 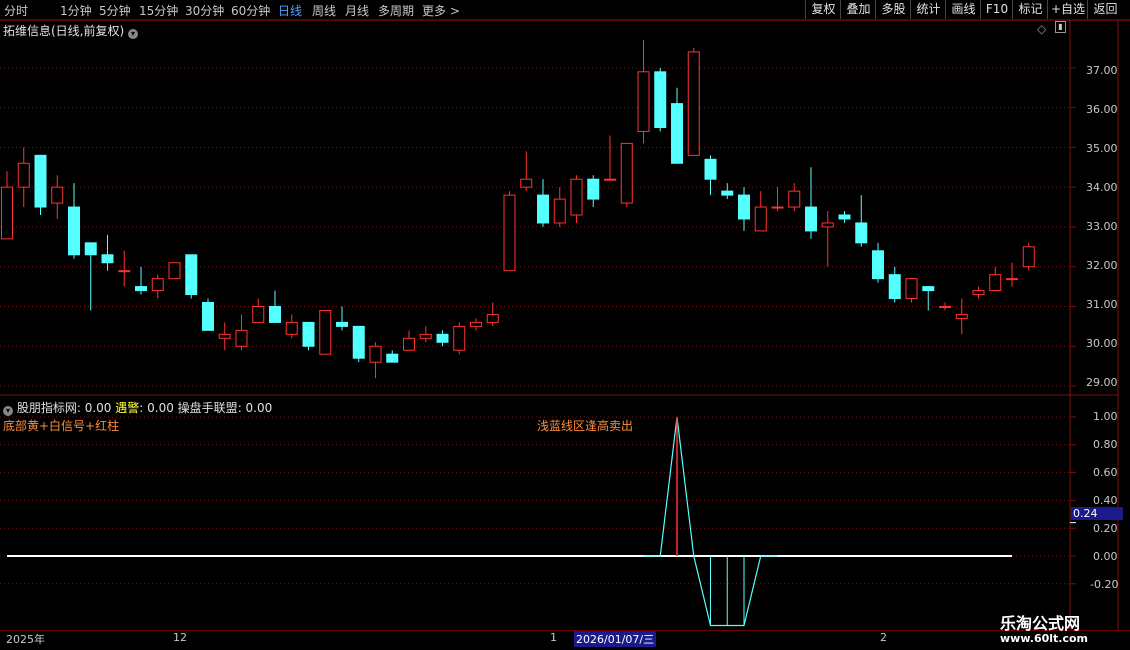 What do you see at coordinates (1105, 472) in the screenshot?
I see `indicator-tick: 0.60` at bounding box center [1105, 472].